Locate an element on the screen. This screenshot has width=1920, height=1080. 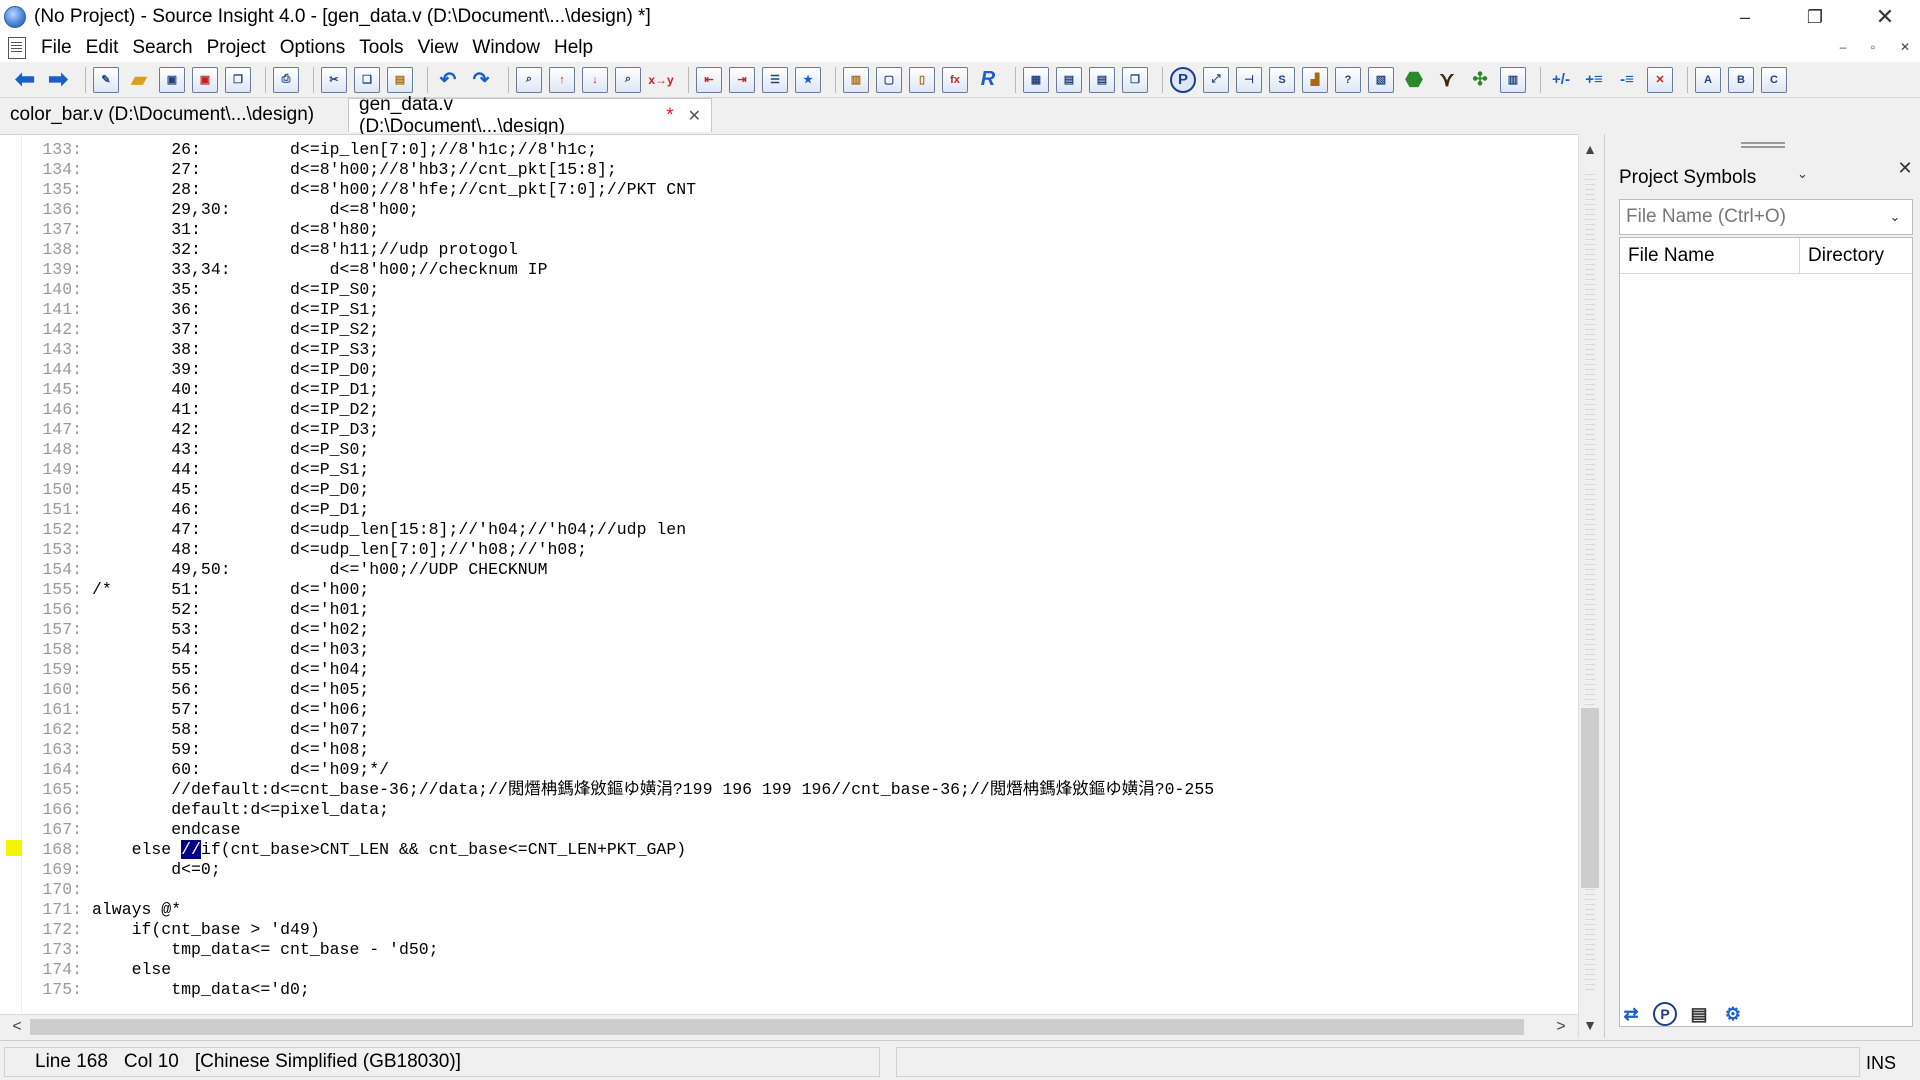
save-icon: ▣ is located at coordinates (172, 79).